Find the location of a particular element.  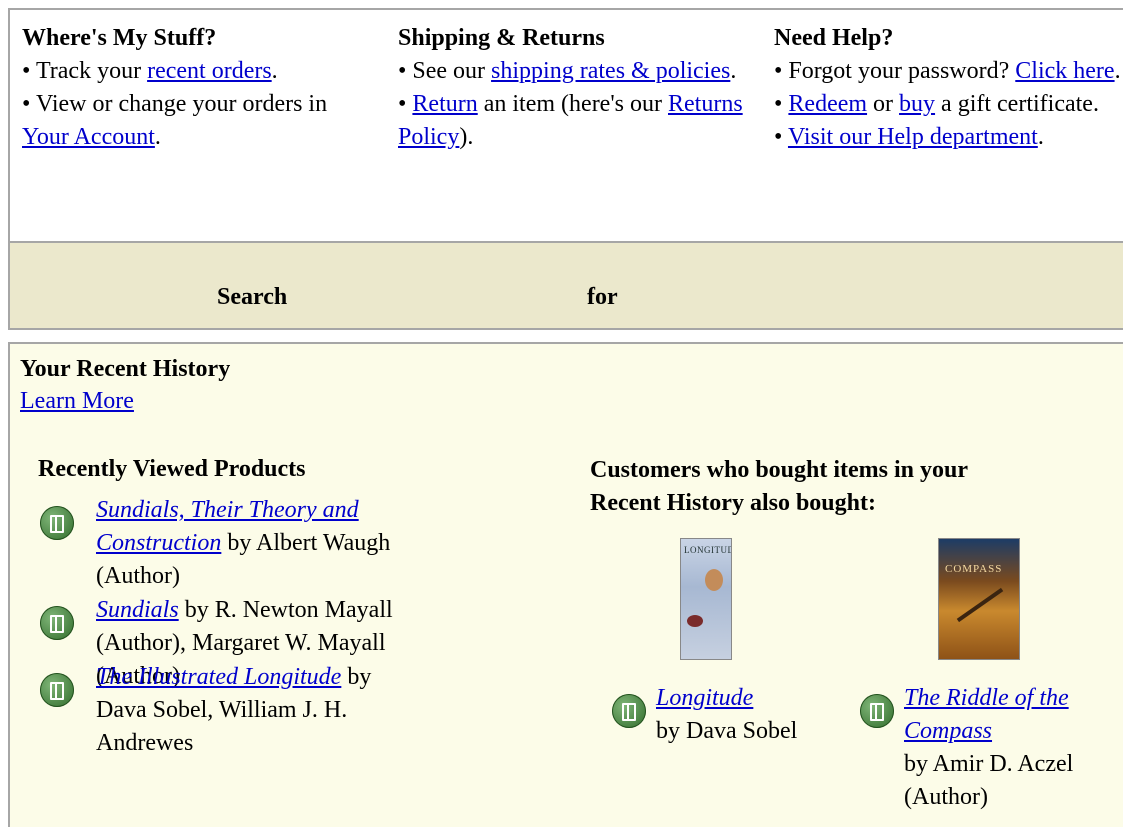

riddle-of-compass-cover-image: COMPASS is located at coordinates (979, 599).